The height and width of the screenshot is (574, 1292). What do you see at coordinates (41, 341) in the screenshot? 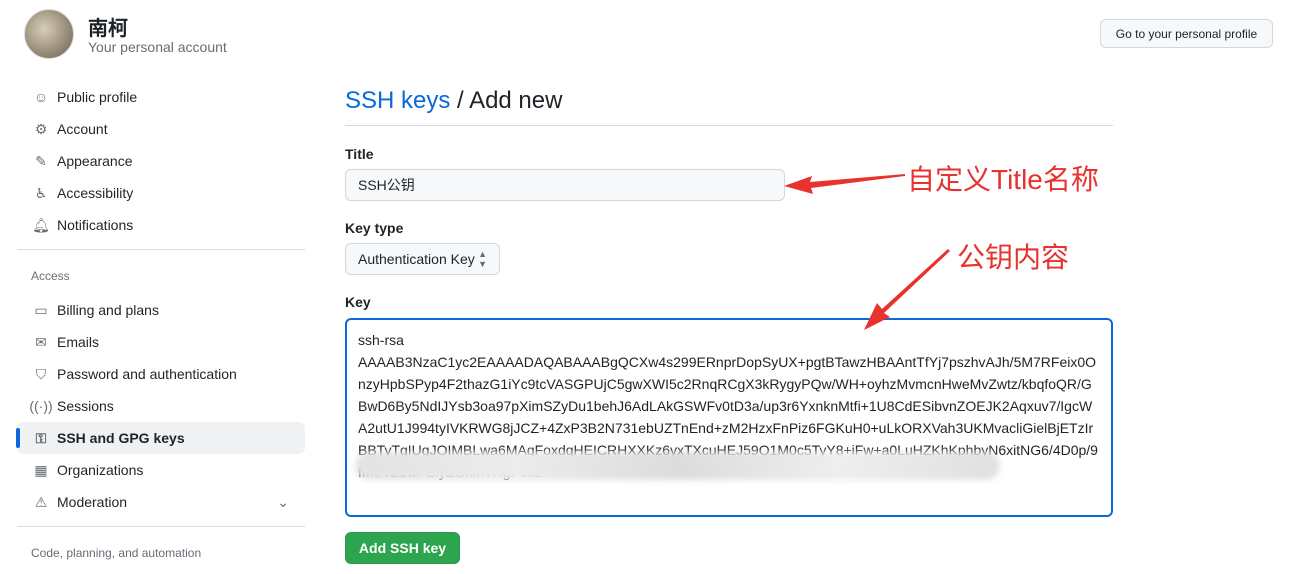
I see `mail-icon: ✉` at bounding box center [41, 341].